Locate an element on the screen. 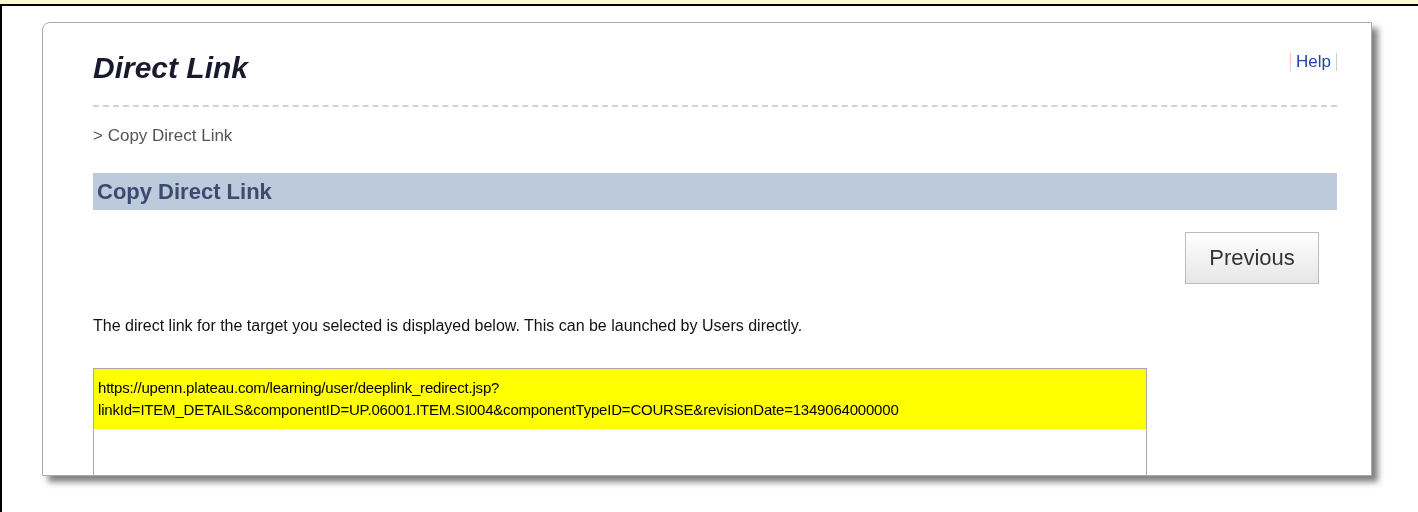  section-title: Copy Direct Link is located at coordinates (184, 191).